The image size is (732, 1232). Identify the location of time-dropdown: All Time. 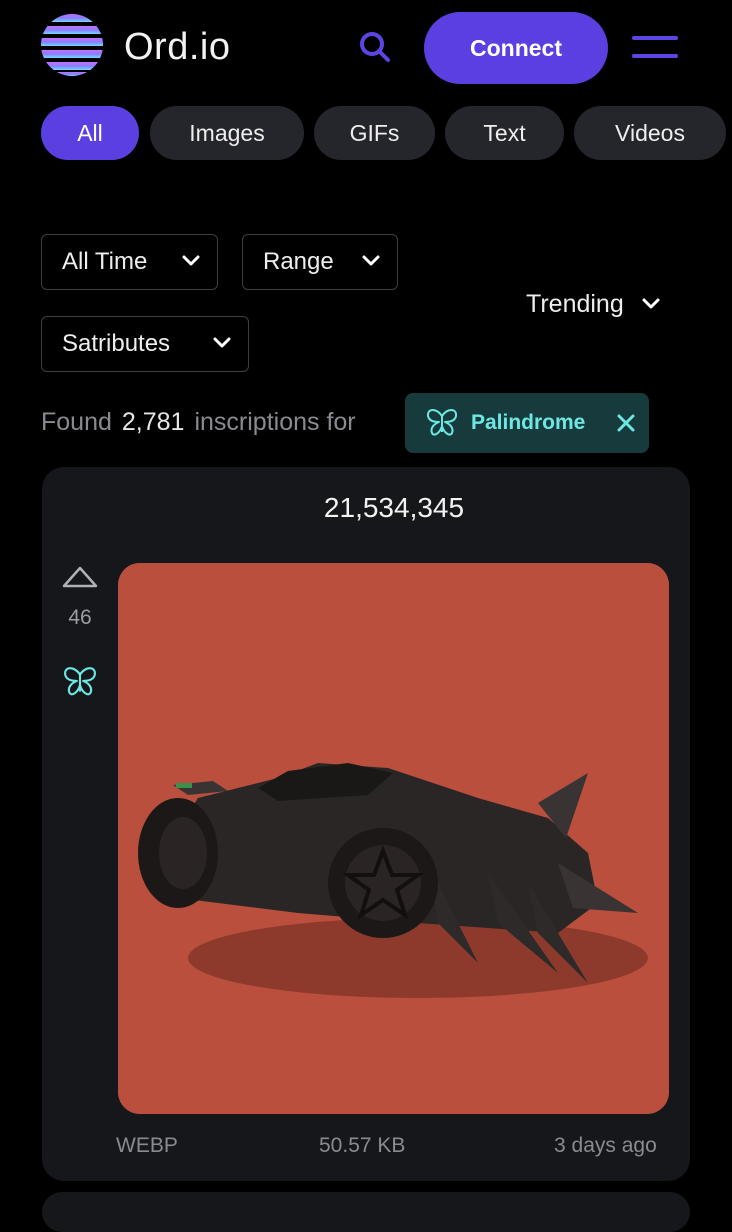
(129, 262).